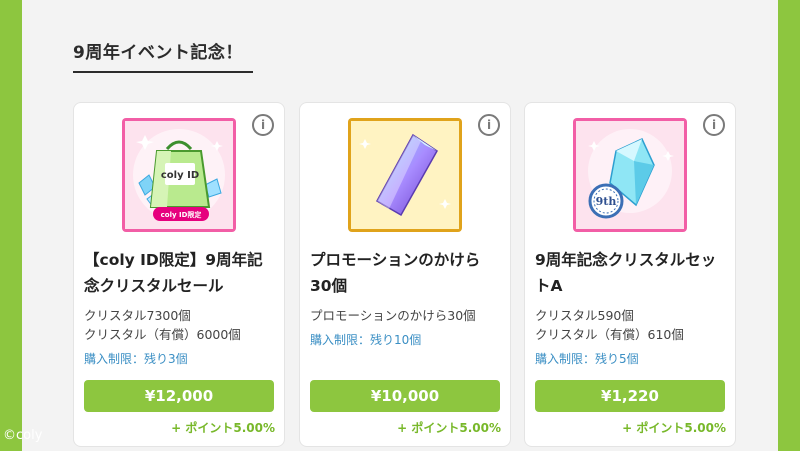 This screenshot has height=451, width=800. I want to click on product-name: 9周年記念クリスタルセッ トA, so click(626, 273).